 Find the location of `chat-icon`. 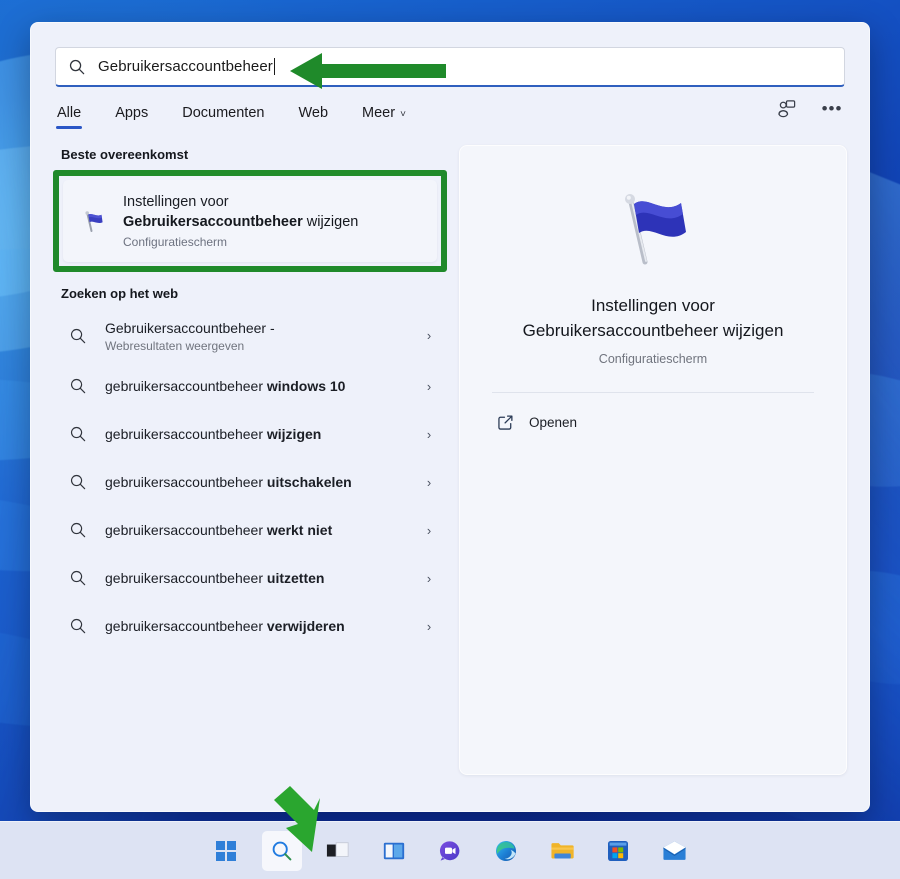

chat-icon is located at coordinates (449, 850).